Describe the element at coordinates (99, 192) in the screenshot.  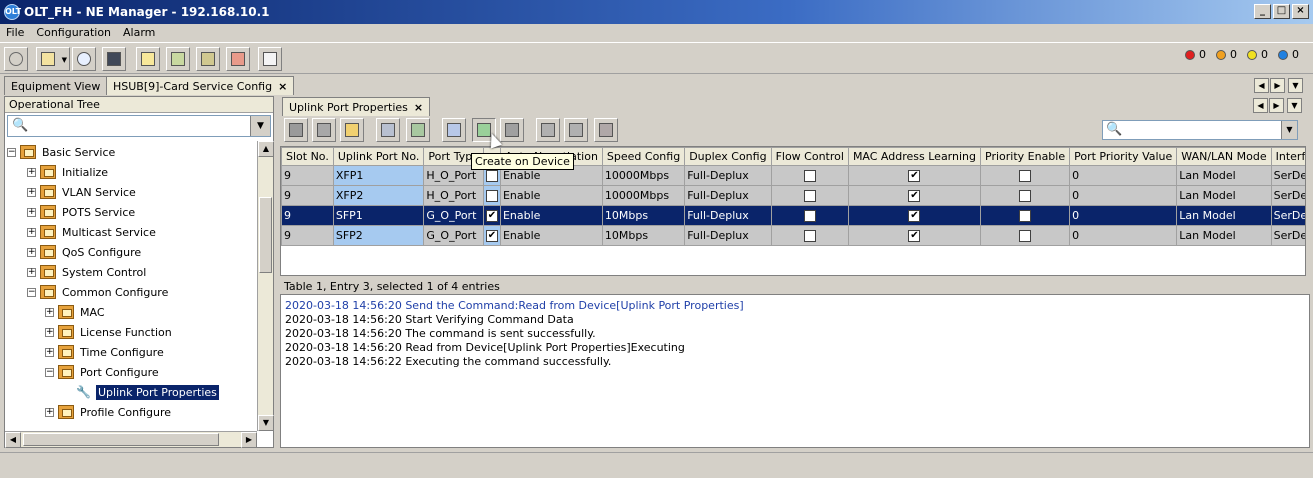
I see `tree-node-label: VLAN Service` at that location.